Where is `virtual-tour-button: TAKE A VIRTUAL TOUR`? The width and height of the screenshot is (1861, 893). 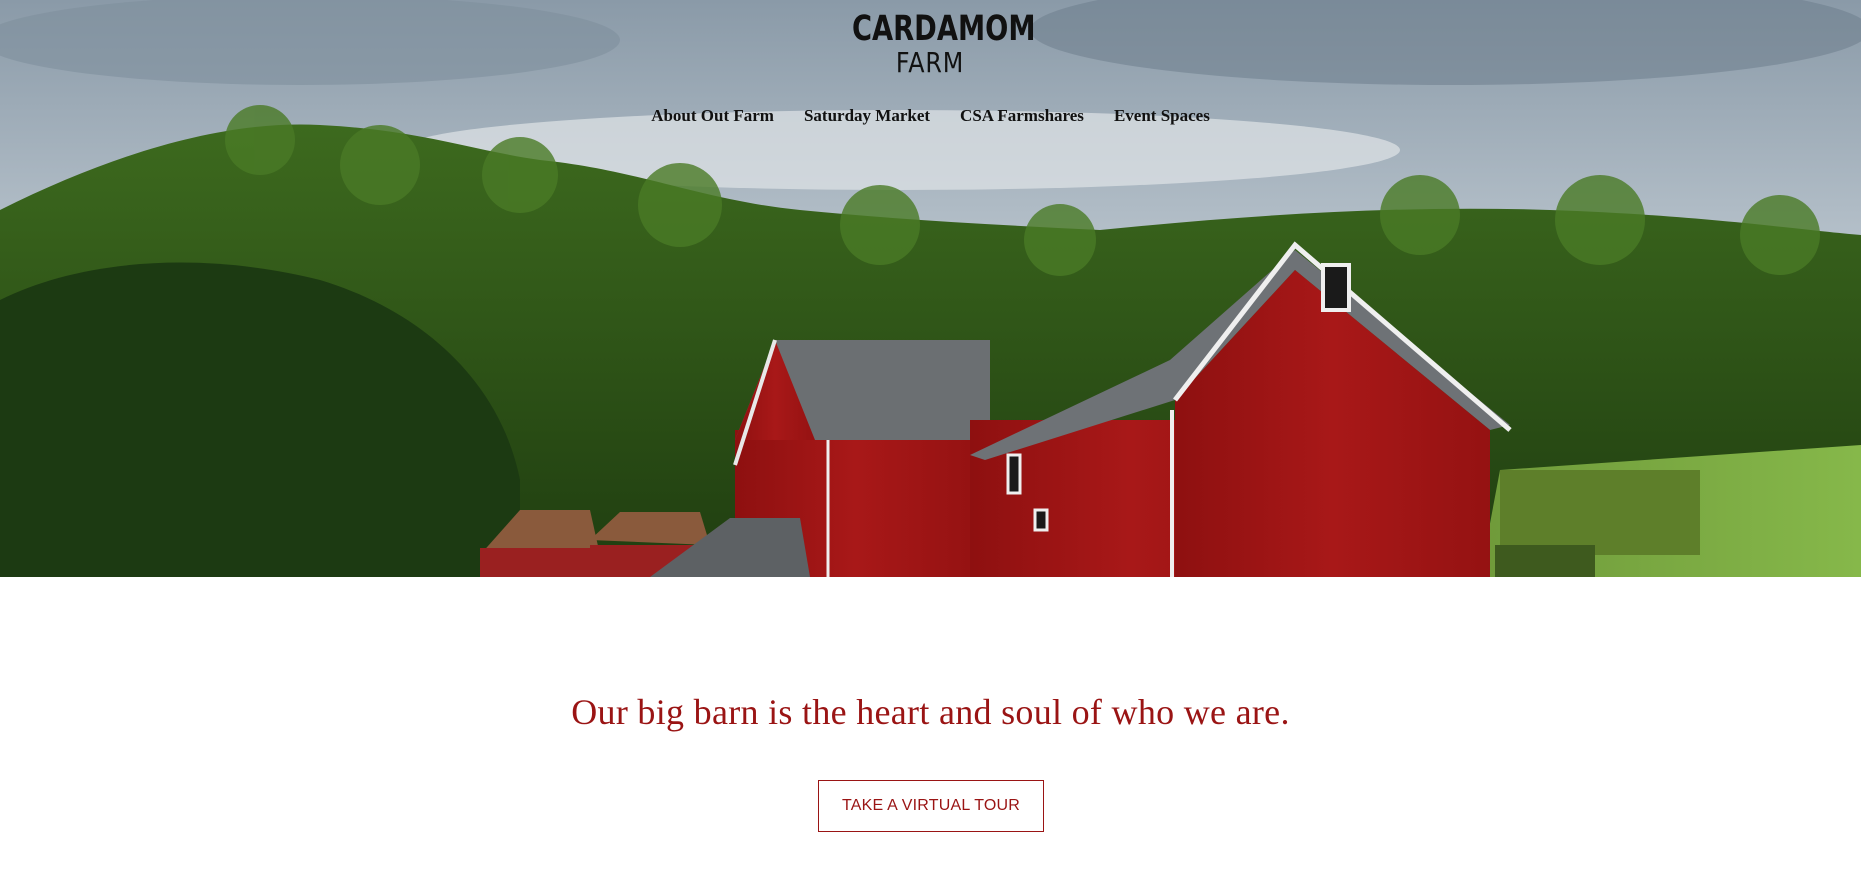 virtual-tour-button: TAKE A VIRTUAL TOUR is located at coordinates (931, 806).